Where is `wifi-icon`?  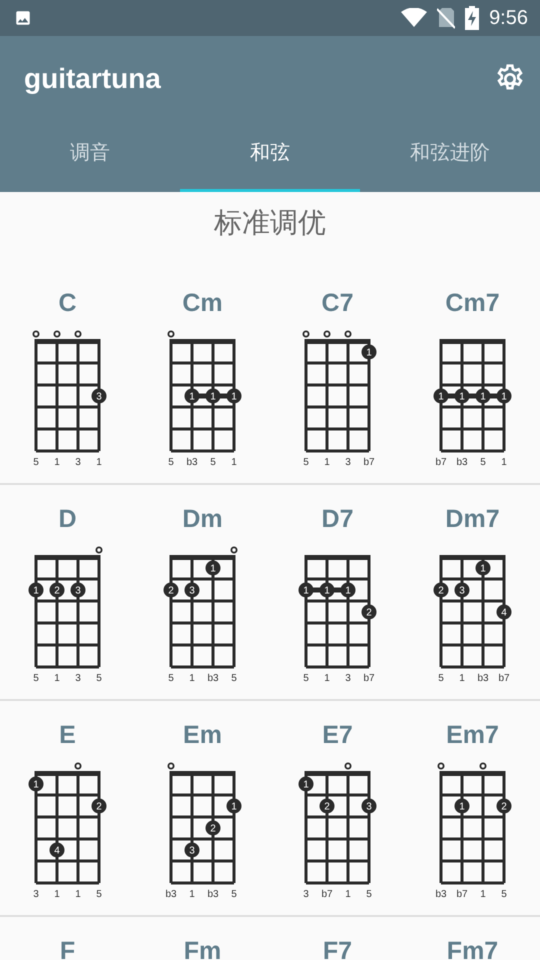
wifi-icon is located at coordinates (414, 18).